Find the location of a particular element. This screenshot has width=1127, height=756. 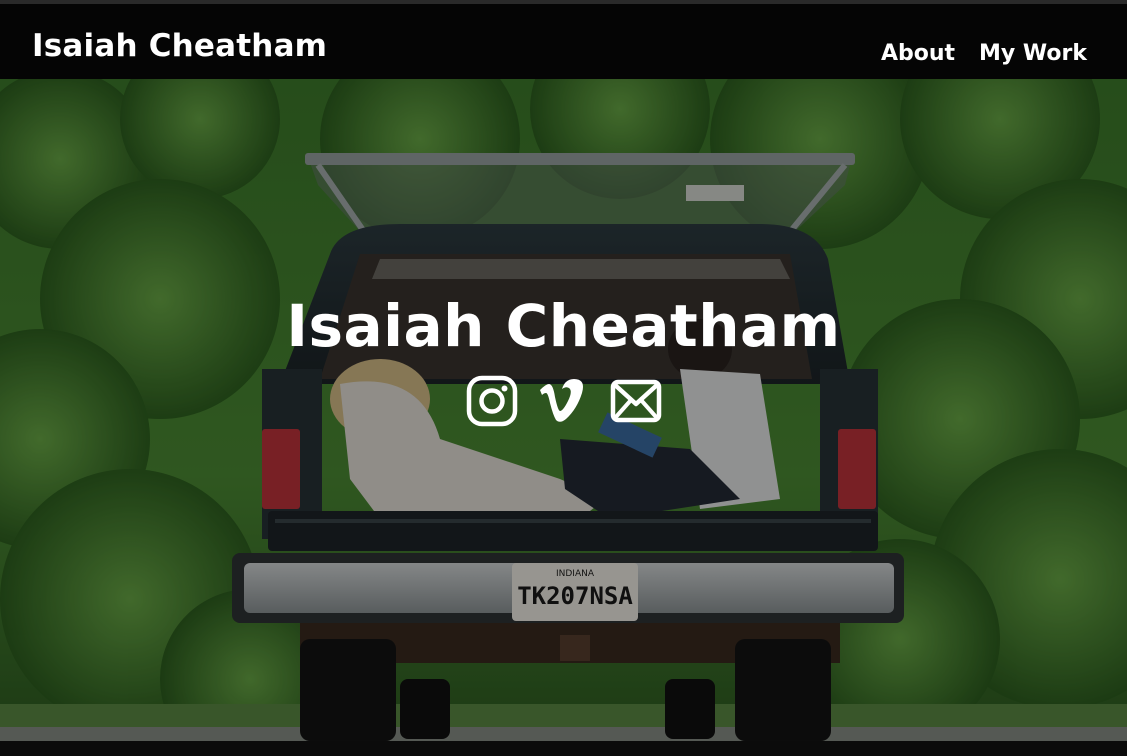

top-navigation: Isaiah Cheatham About My Work is located at coordinates (563, 41).